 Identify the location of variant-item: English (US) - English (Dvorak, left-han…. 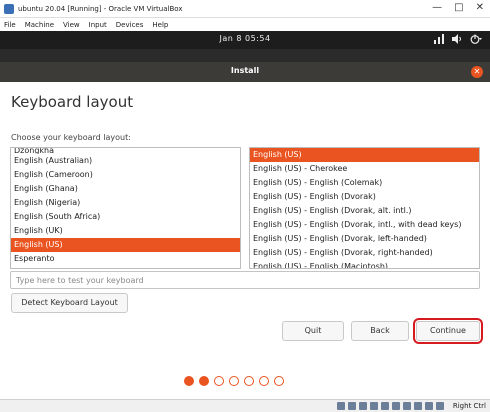
(364, 239).